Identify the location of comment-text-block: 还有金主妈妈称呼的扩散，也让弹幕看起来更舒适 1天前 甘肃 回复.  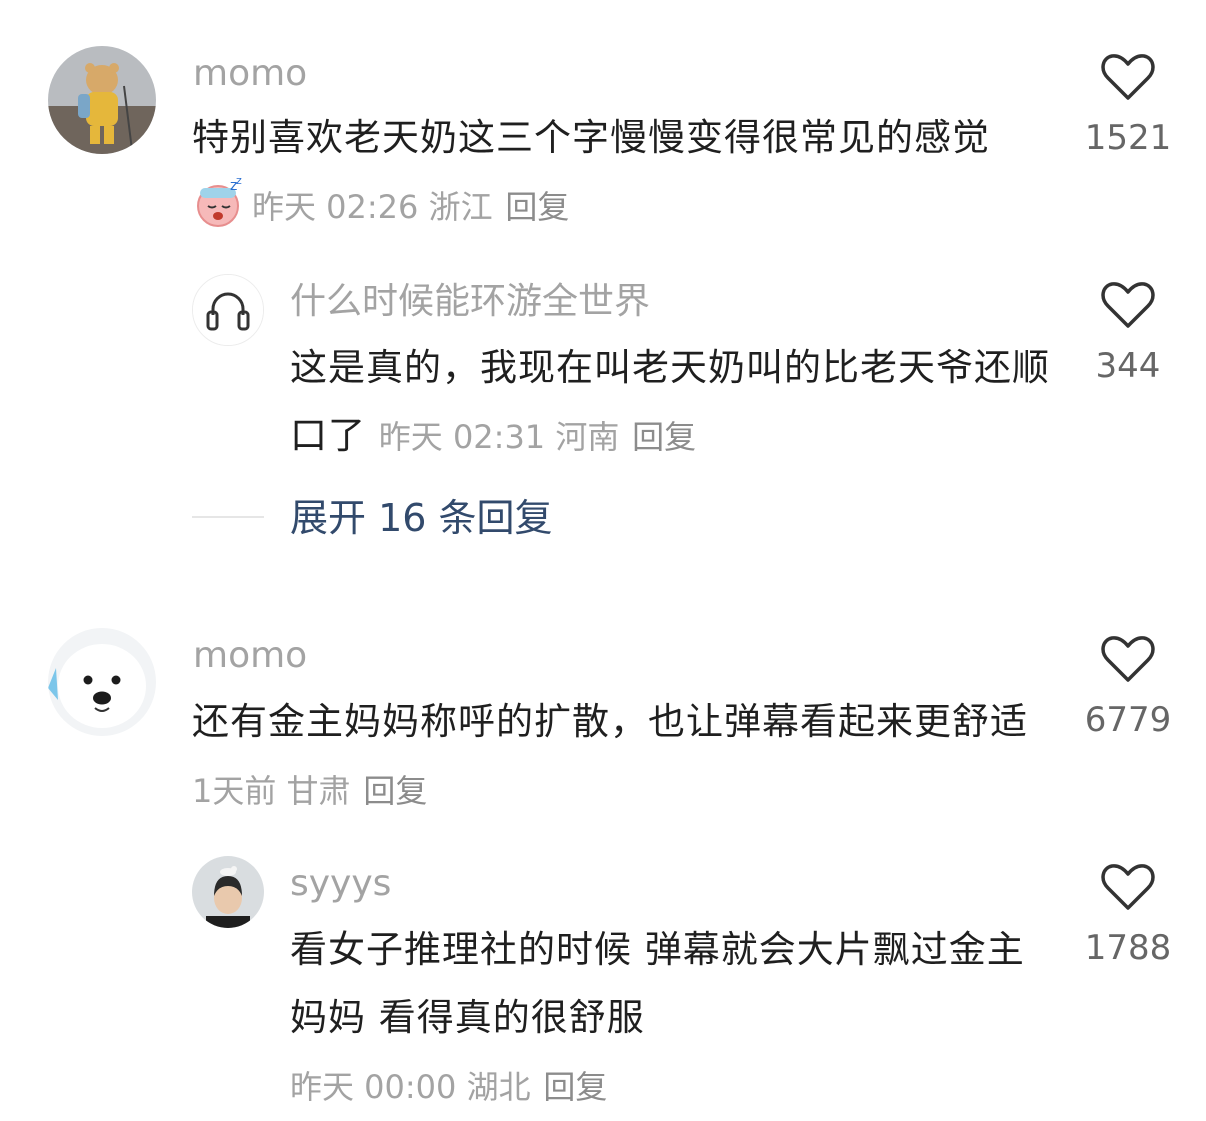
(618, 756).